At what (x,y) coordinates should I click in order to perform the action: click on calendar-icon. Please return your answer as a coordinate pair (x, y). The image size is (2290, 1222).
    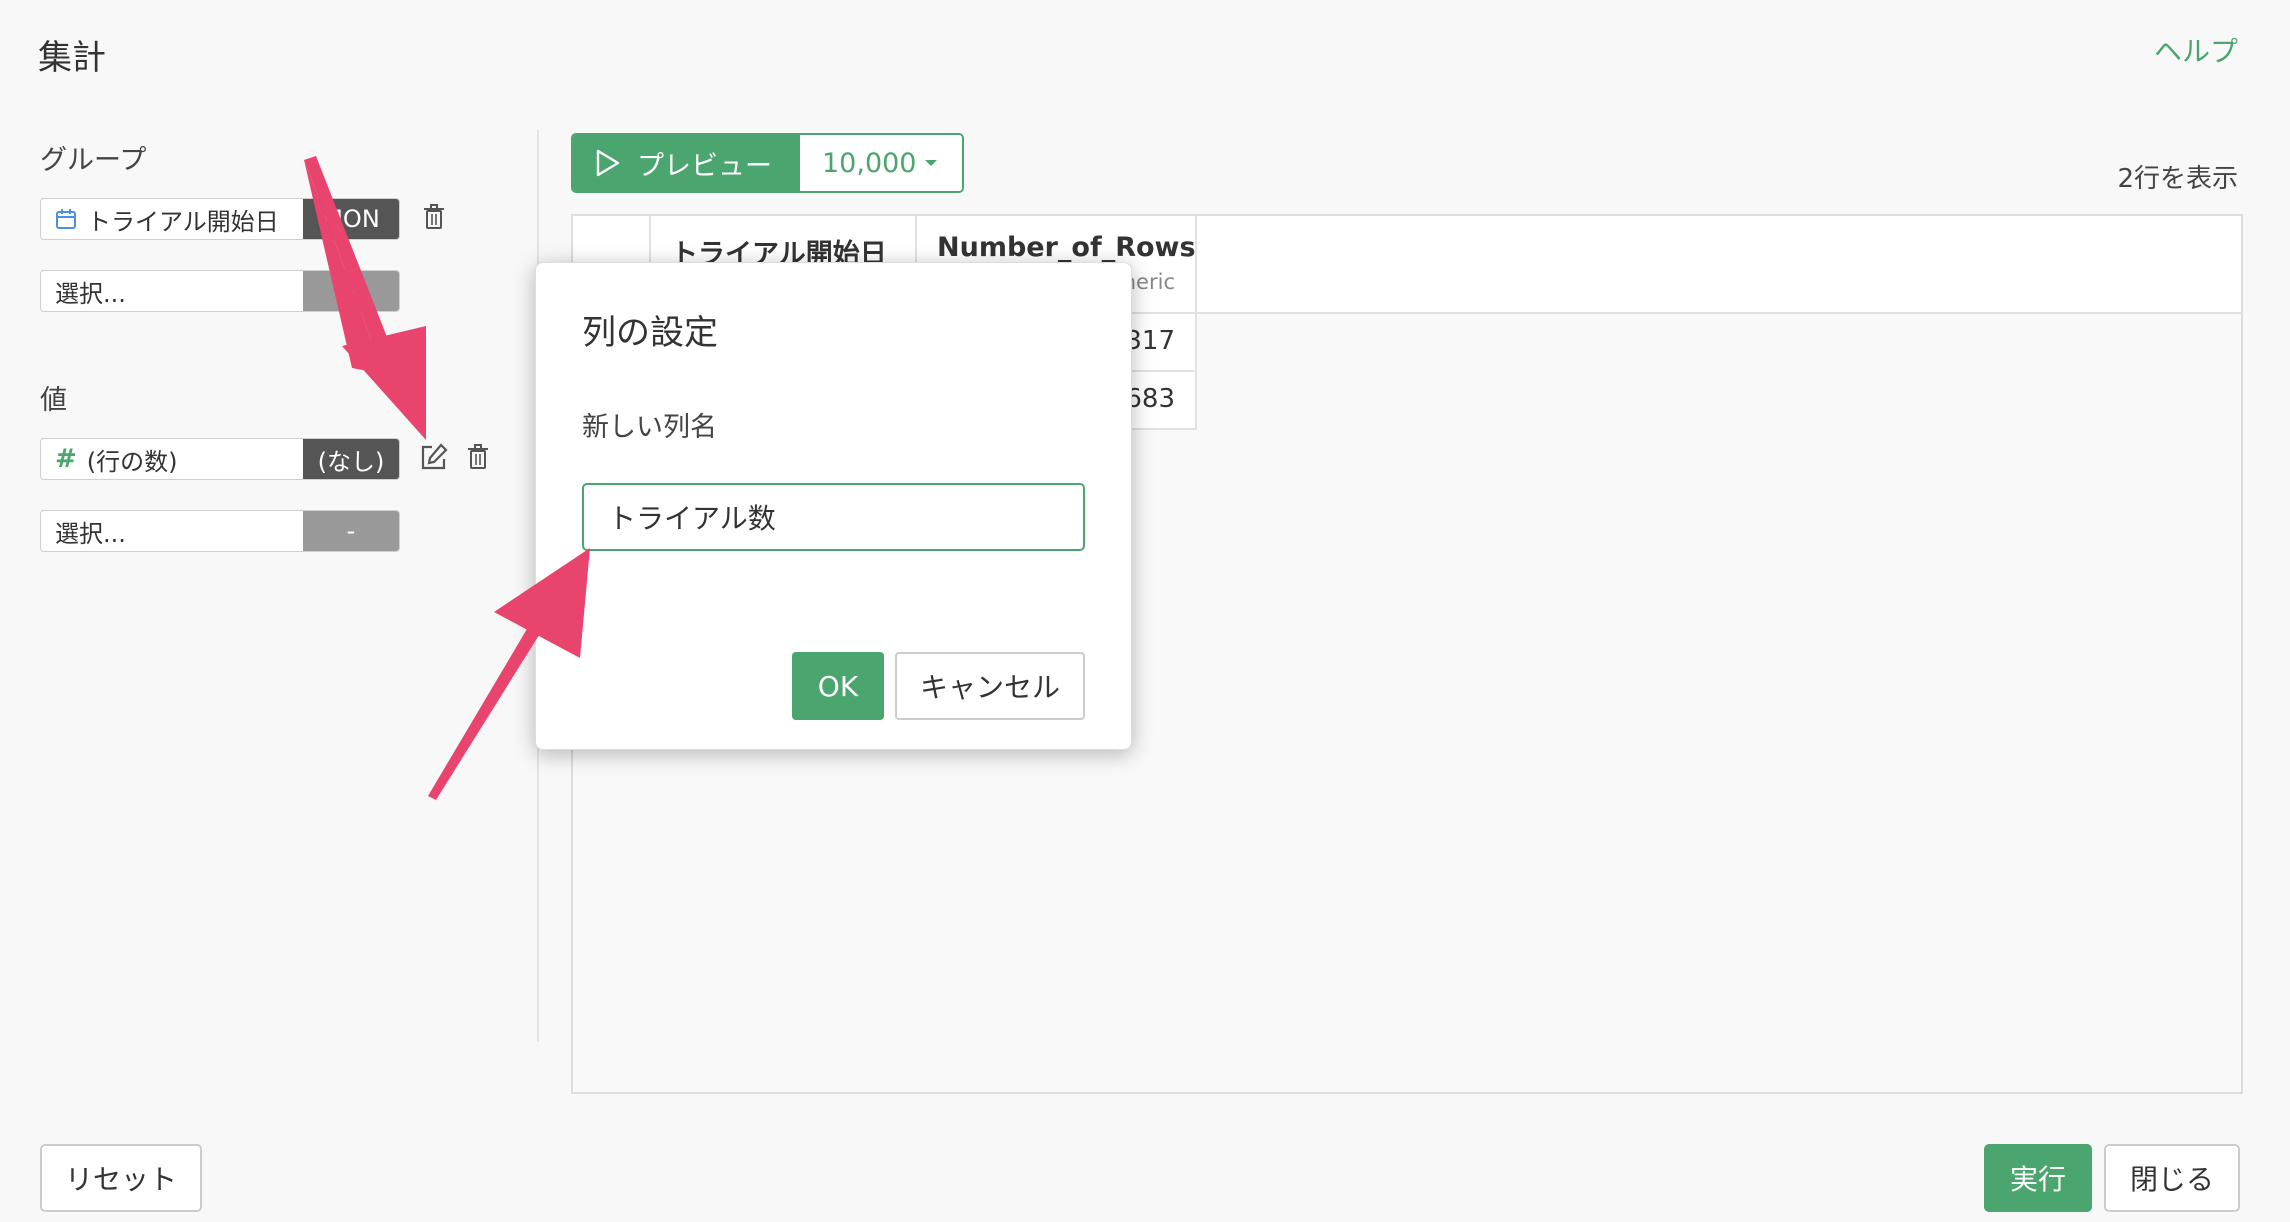
    Looking at the image, I should click on (66, 219).